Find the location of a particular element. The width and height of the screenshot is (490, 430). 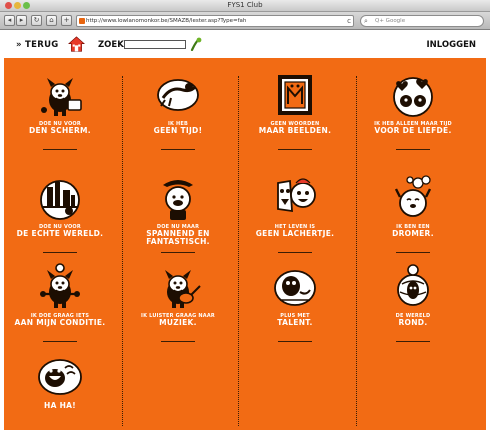

card-caption: HA HA! is located at coordinates (60, 406).